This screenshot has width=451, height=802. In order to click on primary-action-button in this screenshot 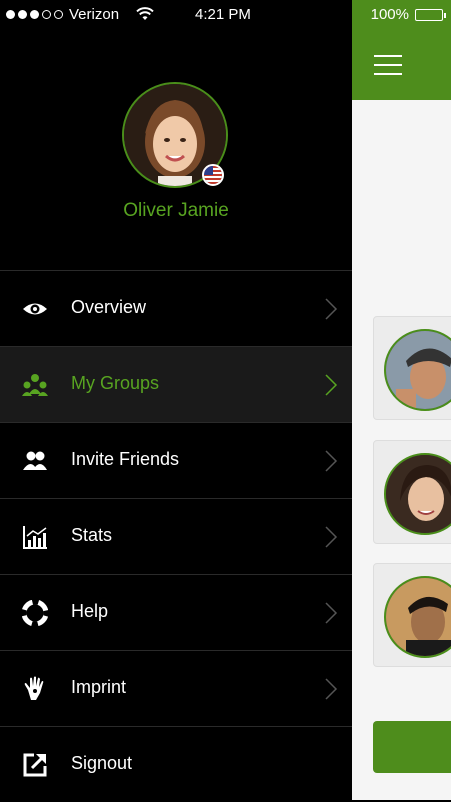, I will do `click(412, 747)`.